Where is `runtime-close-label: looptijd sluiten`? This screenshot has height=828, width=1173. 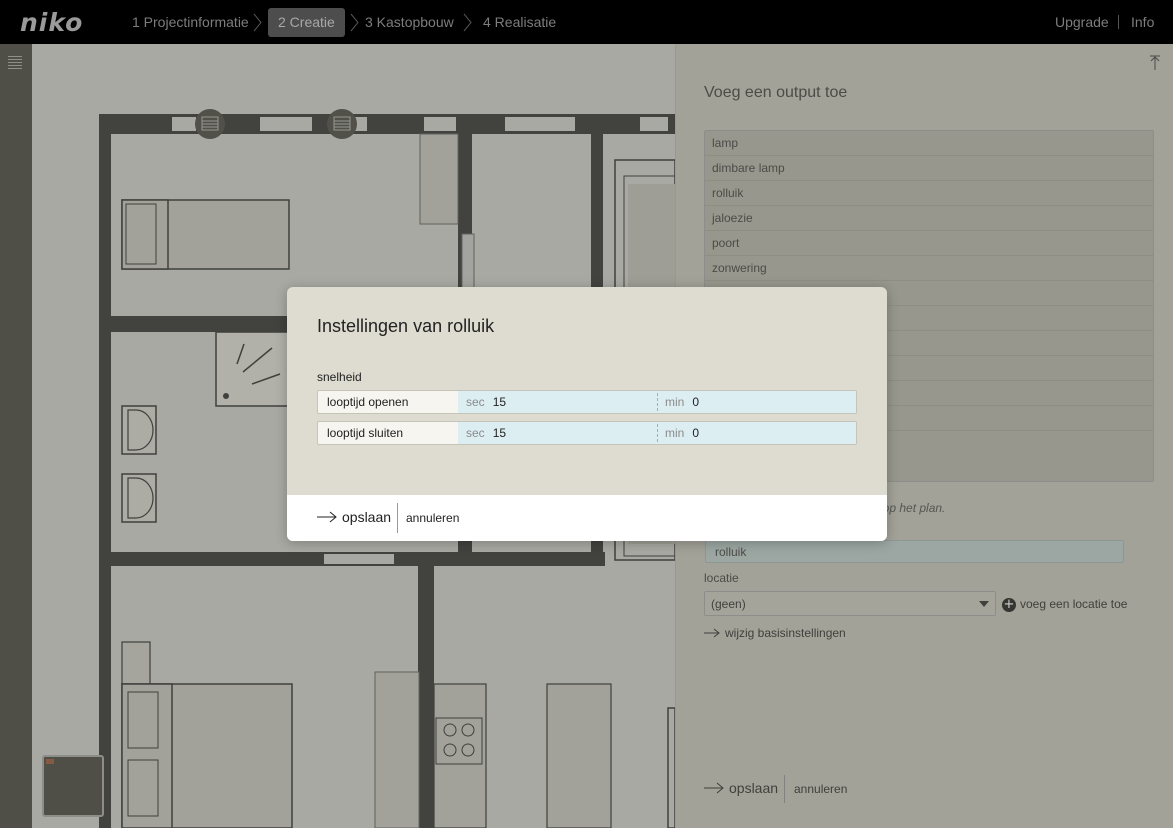 runtime-close-label: looptijd sluiten is located at coordinates (365, 433).